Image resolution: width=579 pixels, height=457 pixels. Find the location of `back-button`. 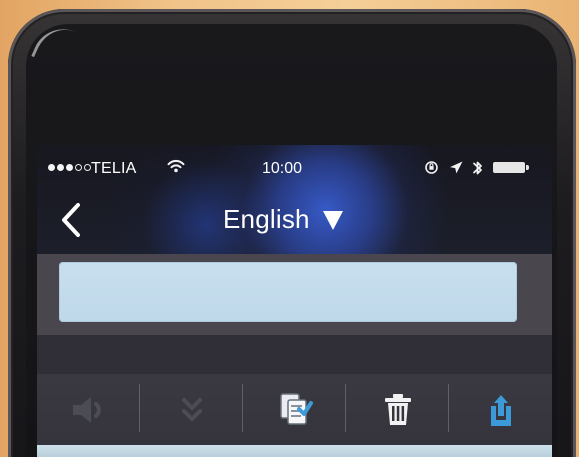

back-button is located at coordinates (71, 220).